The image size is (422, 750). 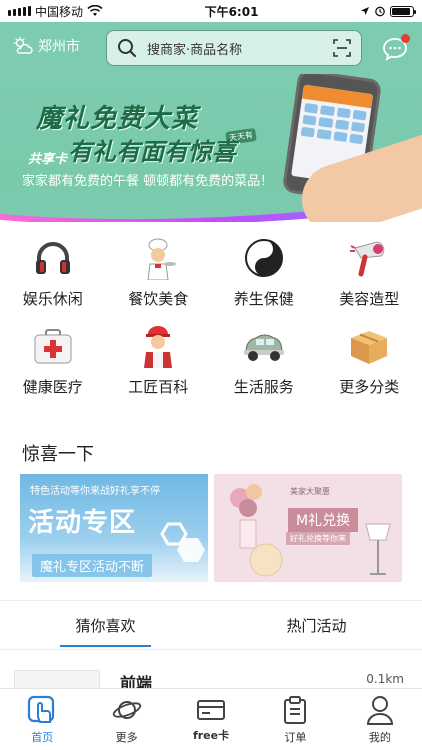 I want to click on flower-vase-decoration, so click(x=256, y=530).